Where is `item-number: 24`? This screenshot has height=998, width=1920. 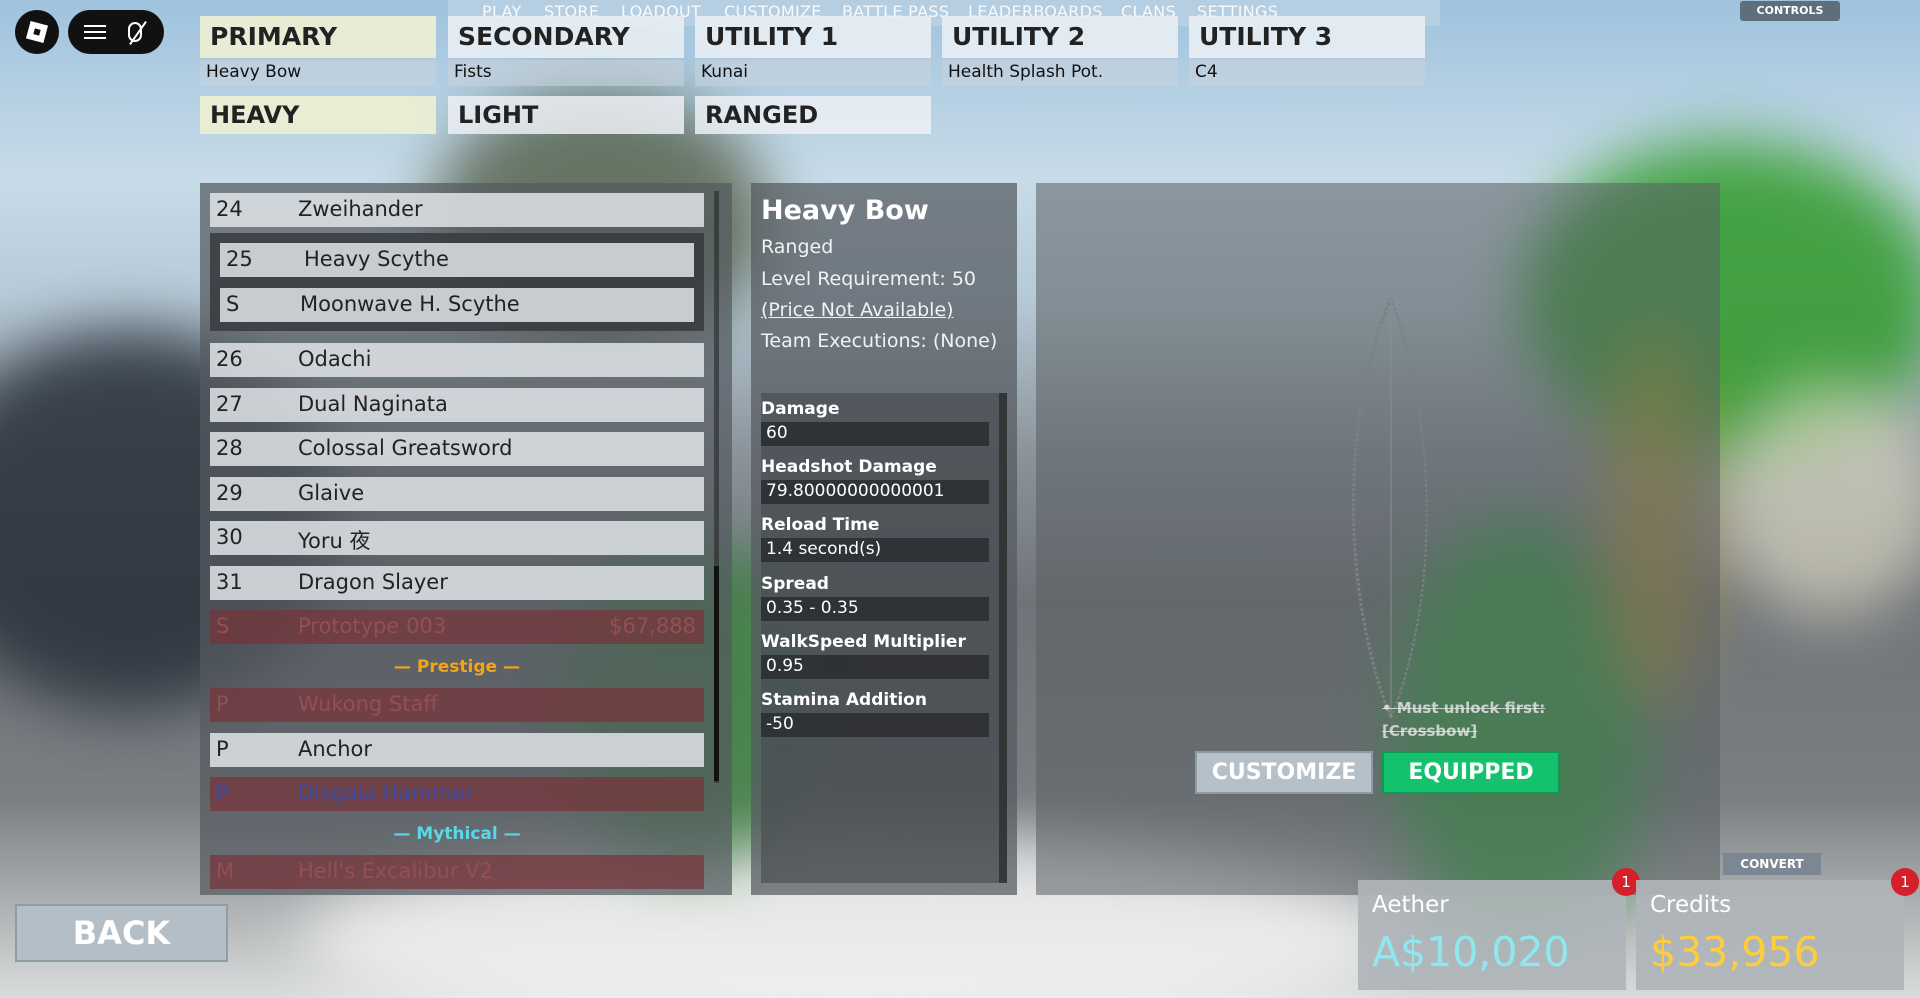
item-number: 24 is located at coordinates (229, 209).